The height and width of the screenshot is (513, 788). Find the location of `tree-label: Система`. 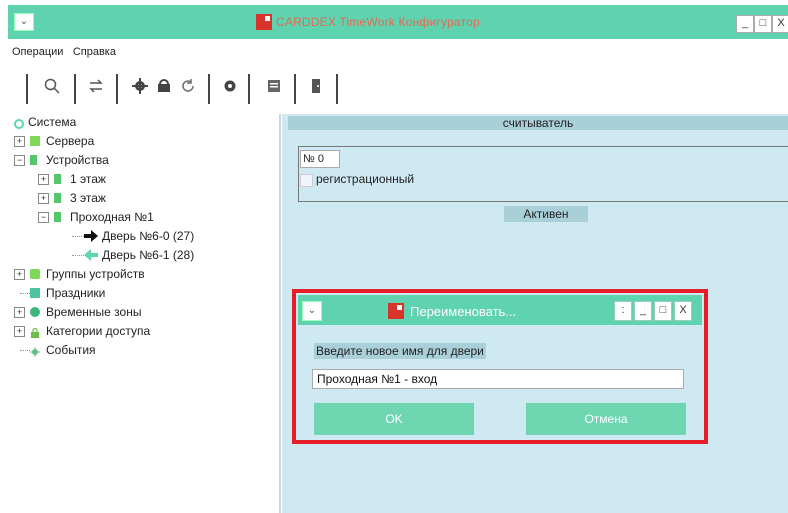

tree-label: Система is located at coordinates (52, 122).